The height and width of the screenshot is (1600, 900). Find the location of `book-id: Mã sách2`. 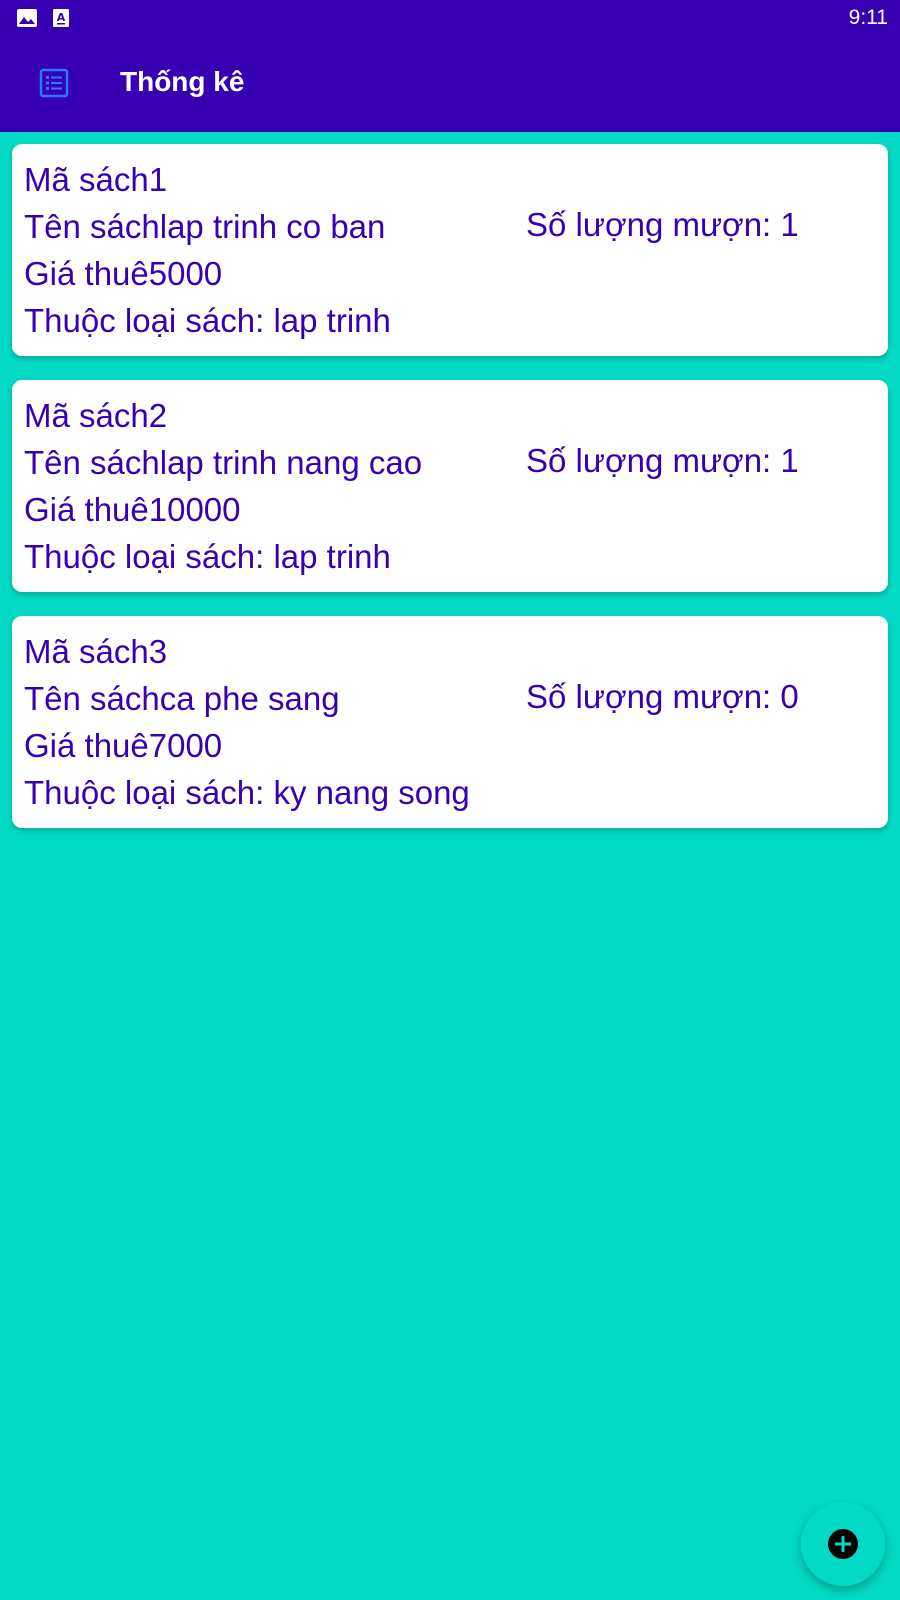

book-id: Mã sách2 is located at coordinates (96, 415).